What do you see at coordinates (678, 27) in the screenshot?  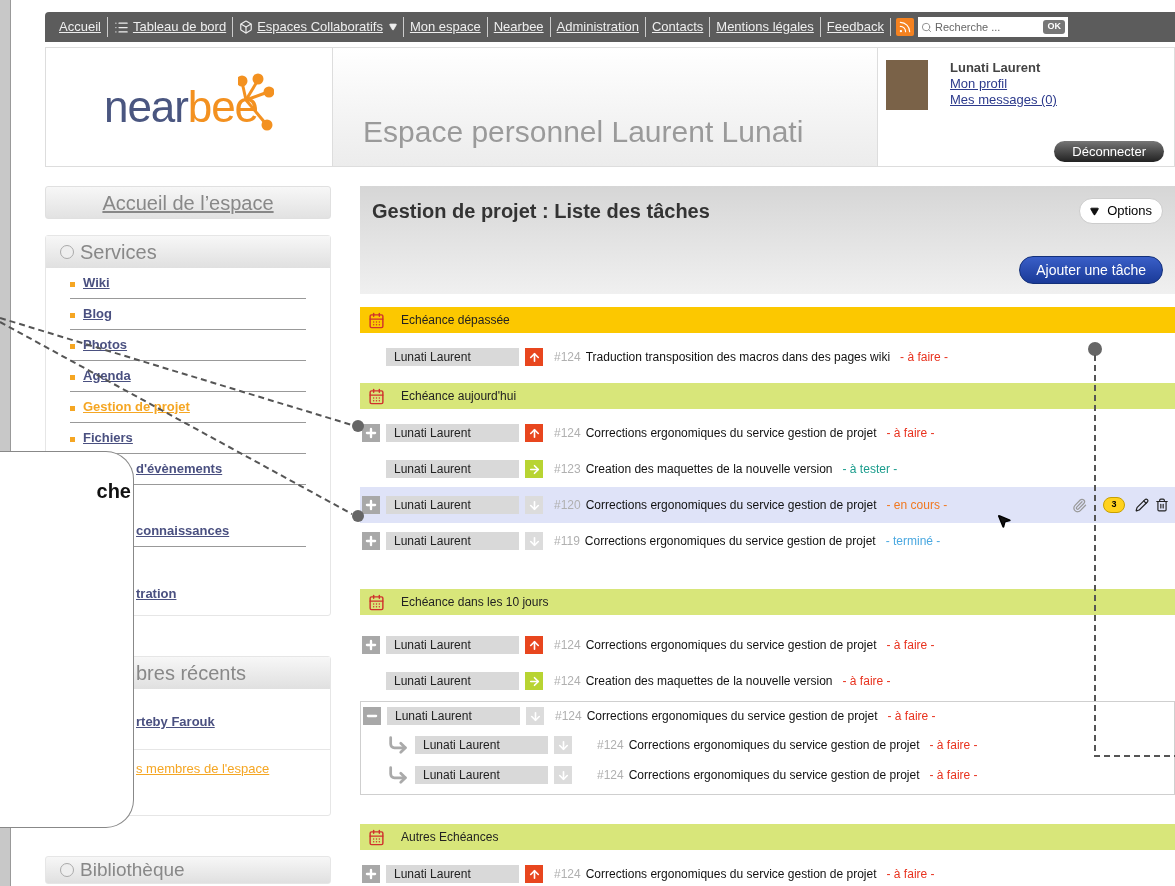 I see `nav-link: Contacts` at bounding box center [678, 27].